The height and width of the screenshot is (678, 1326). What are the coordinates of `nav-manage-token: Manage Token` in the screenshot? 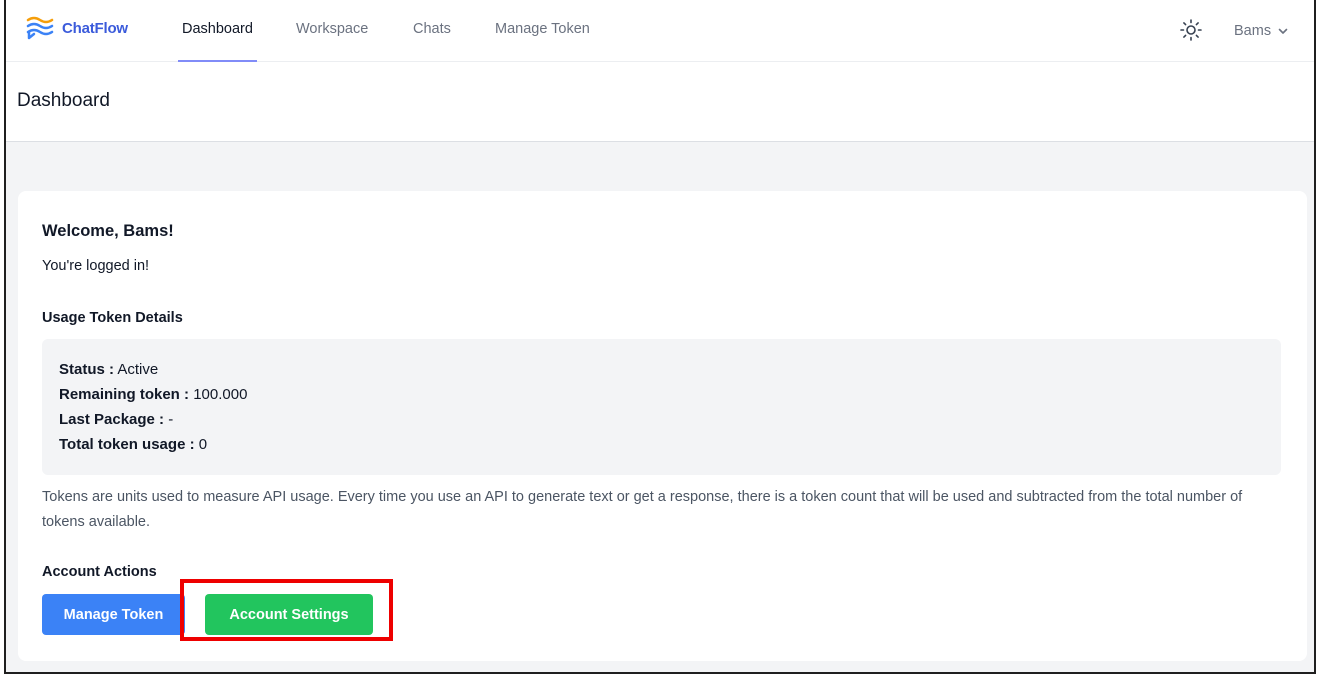 It's located at (542, 31).